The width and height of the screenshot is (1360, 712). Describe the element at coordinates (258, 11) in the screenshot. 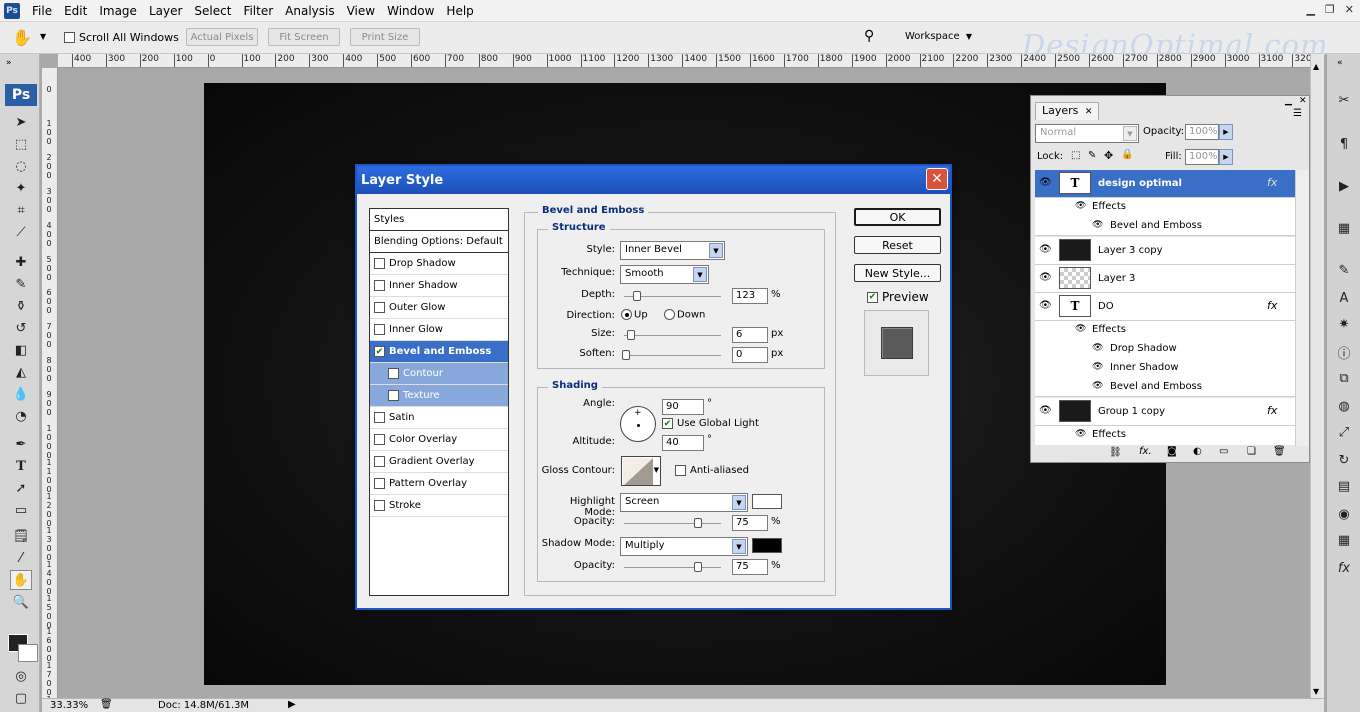

I see `menu-filter: Filter` at that location.